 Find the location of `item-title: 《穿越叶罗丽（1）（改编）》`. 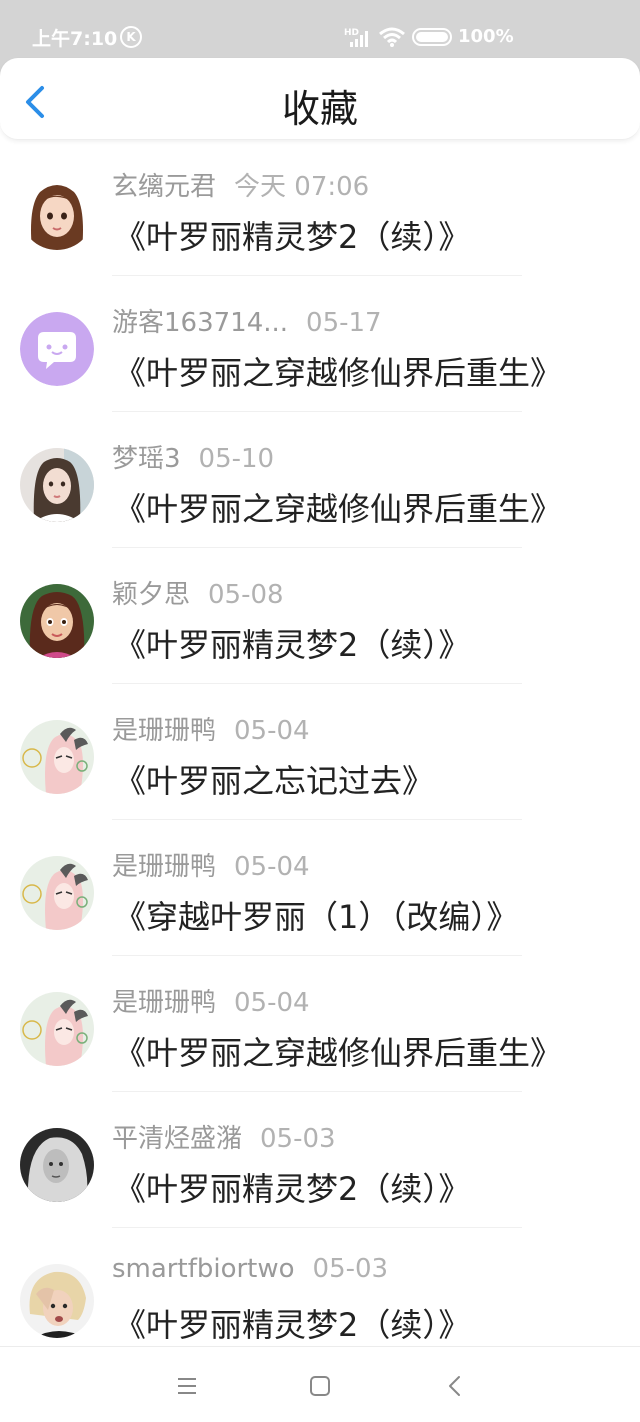

item-title: 《穿越叶罗丽（1）（改编）》 is located at coordinates (316, 917).